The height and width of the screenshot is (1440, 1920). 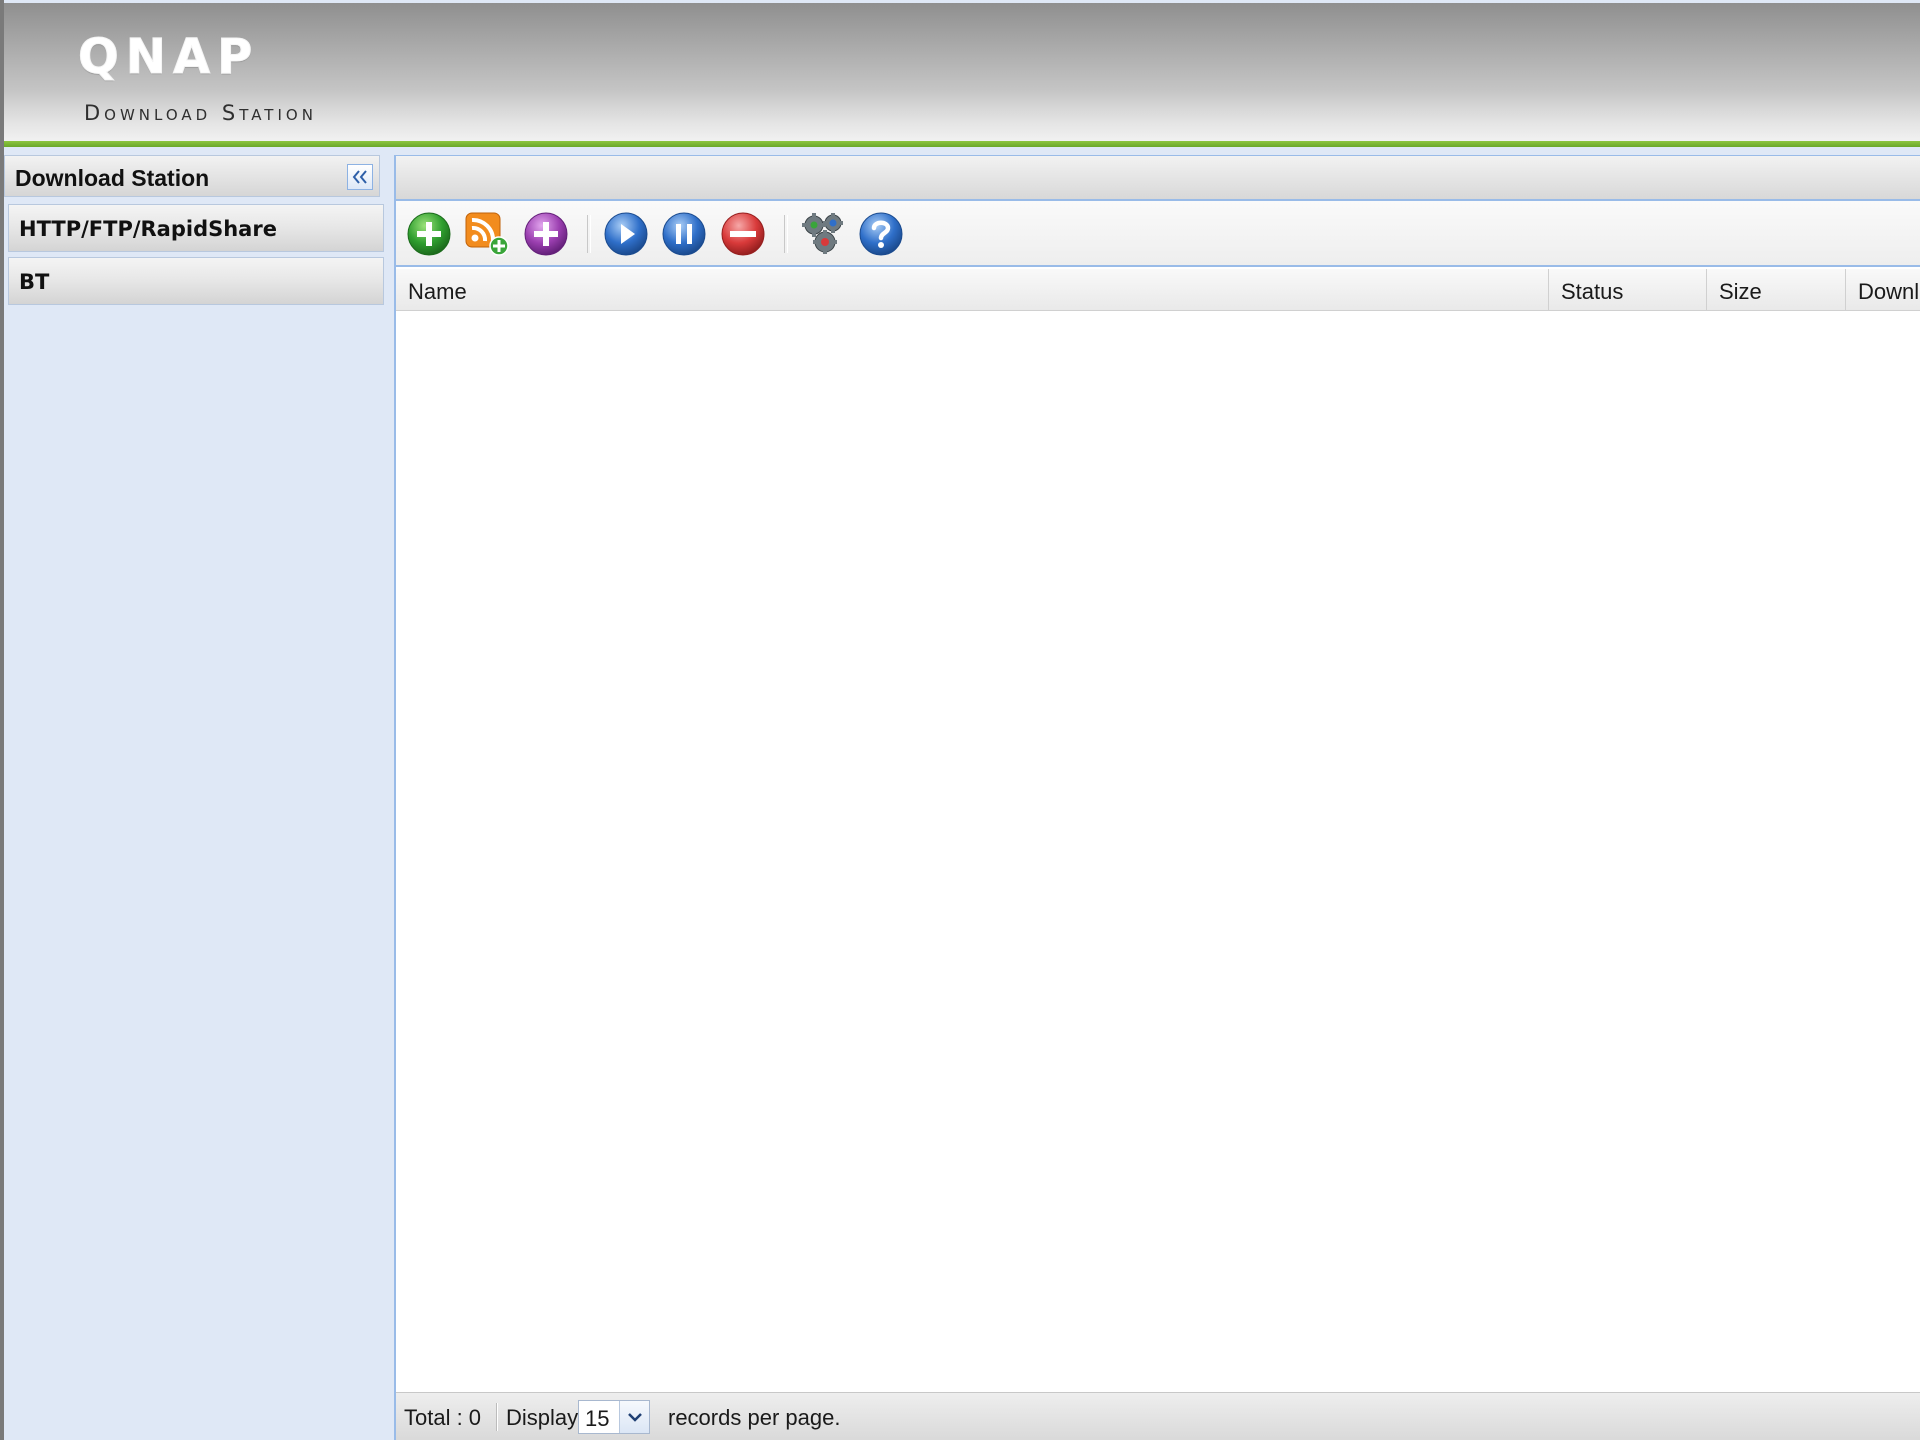 I want to click on header-accent-line, so click(x=962, y=144).